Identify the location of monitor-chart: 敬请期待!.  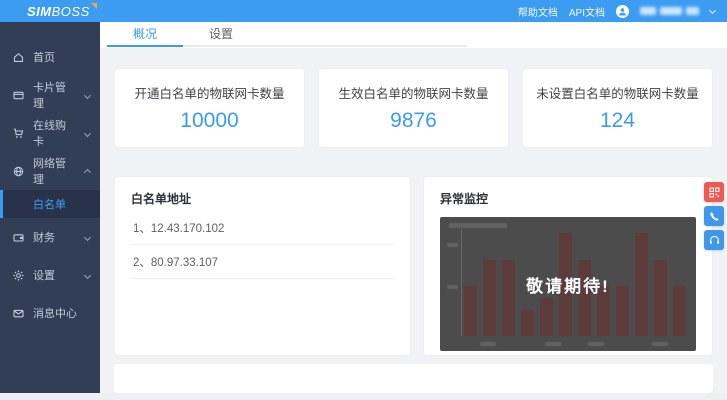
(568, 284).